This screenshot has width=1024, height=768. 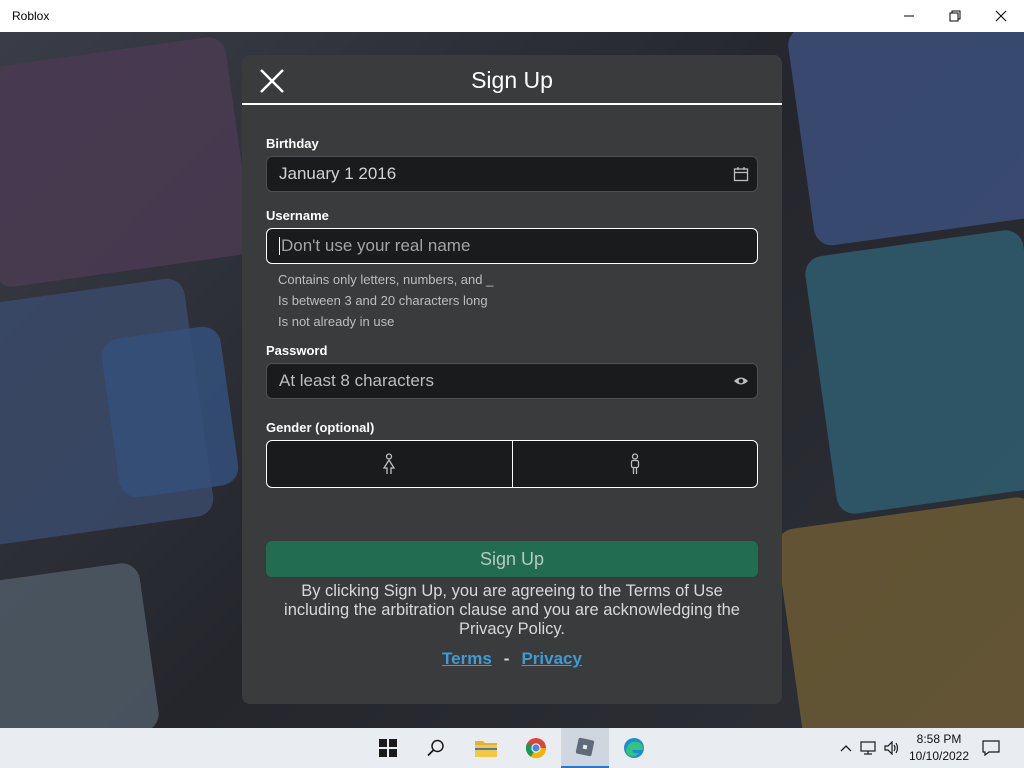 What do you see at coordinates (512, 559) in the screenshot?
I see `signup-button: Sign Up` at bounding box center [512, 559].